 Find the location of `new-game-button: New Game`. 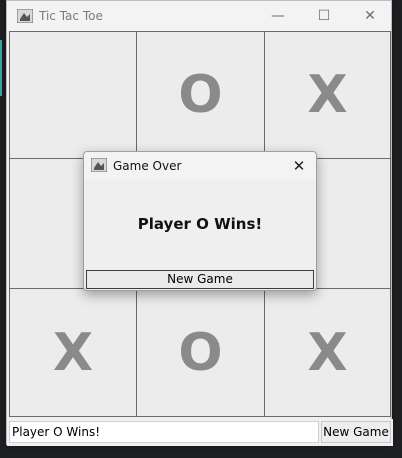

new-game-button: New Game is located at coordinates (356, 432).